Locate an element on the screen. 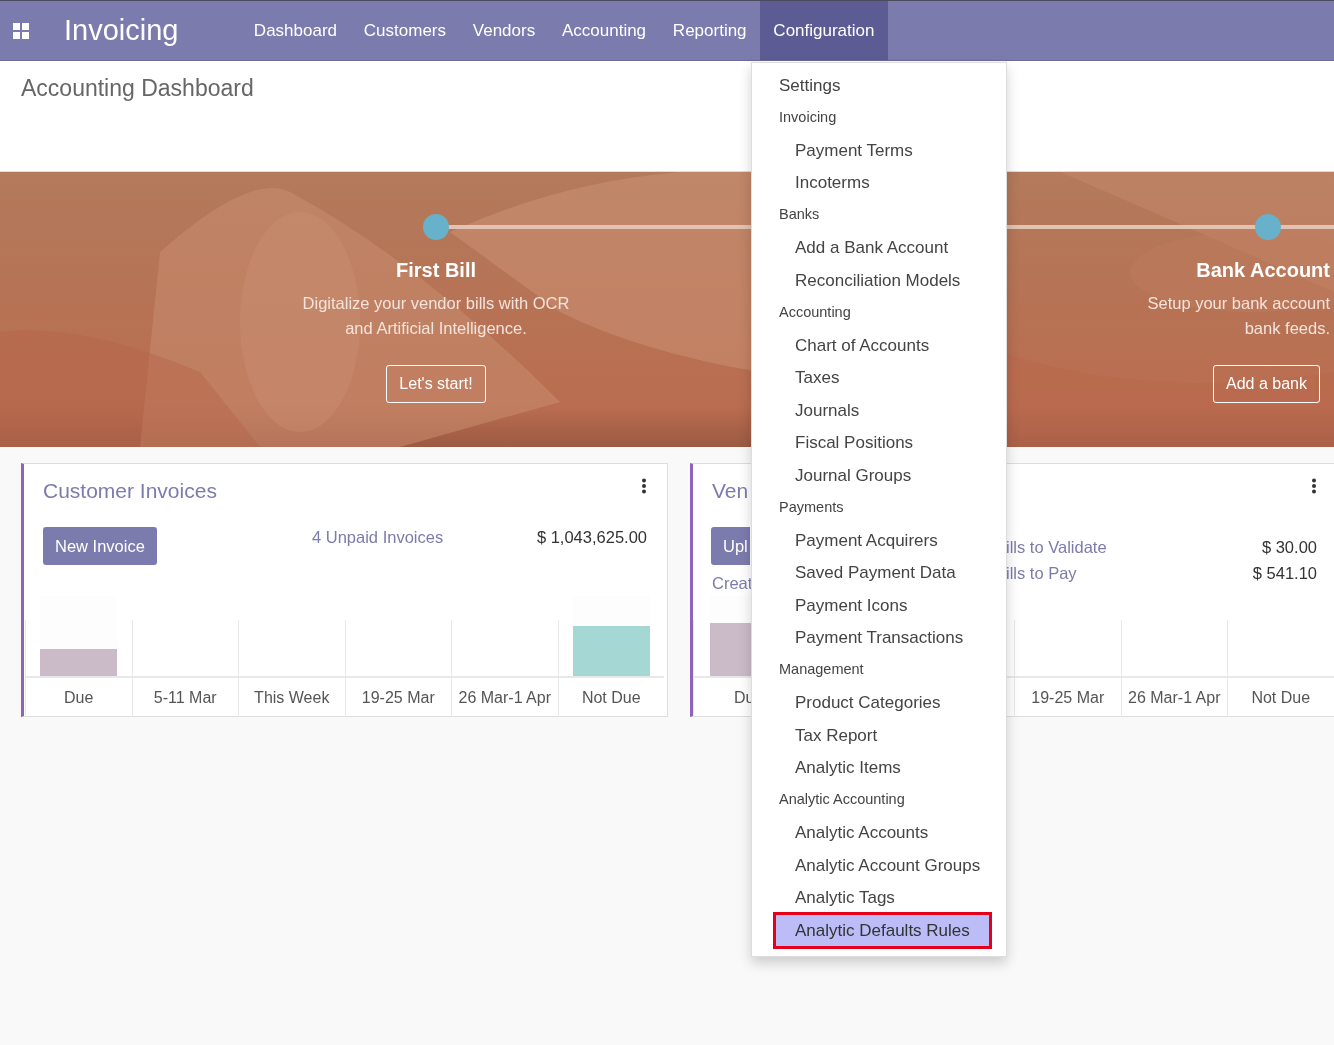  nav-menu-item: Vendors is located at coordinates (504, 30).